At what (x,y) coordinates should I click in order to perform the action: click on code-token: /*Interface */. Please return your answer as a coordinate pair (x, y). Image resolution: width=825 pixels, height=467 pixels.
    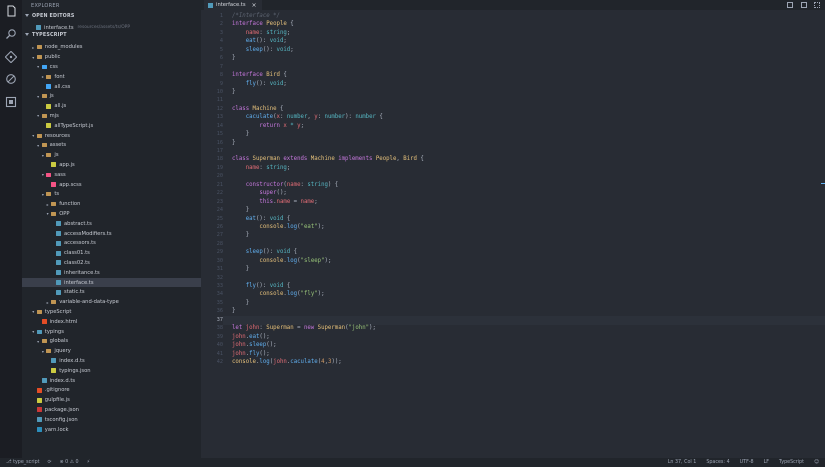
    Looking at the image, I should click on (256, 16).